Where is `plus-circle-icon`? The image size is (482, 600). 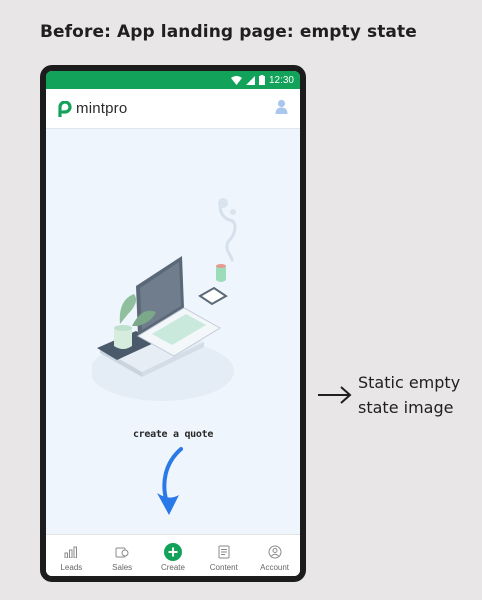
plus-circle-icon is located at coordinates (172, 552).